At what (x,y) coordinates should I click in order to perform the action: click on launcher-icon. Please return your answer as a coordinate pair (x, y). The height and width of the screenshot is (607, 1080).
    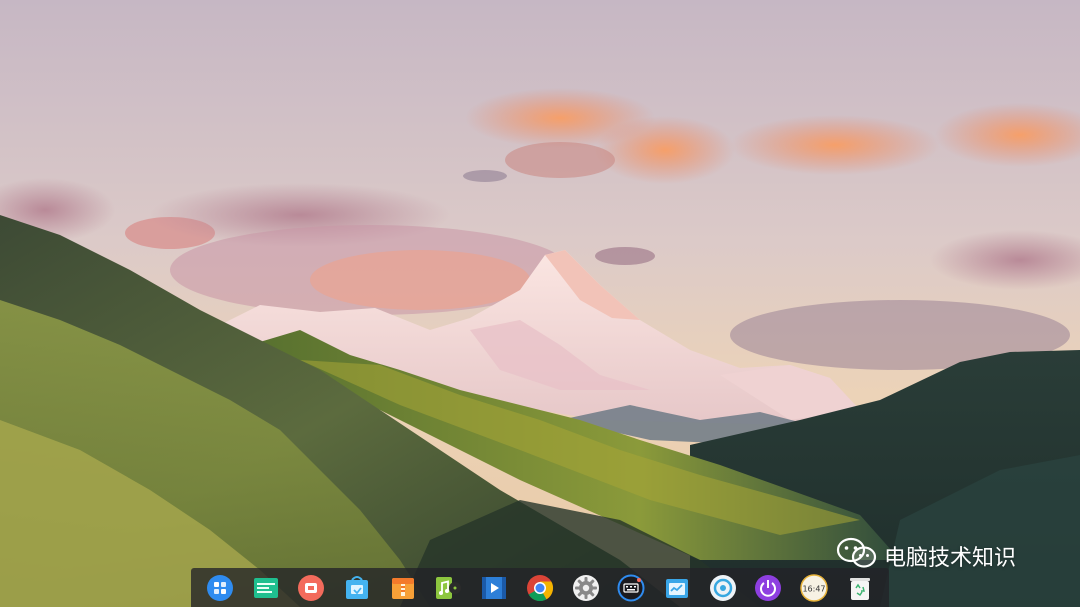
    Looking at the image, I should click on (219, 587).